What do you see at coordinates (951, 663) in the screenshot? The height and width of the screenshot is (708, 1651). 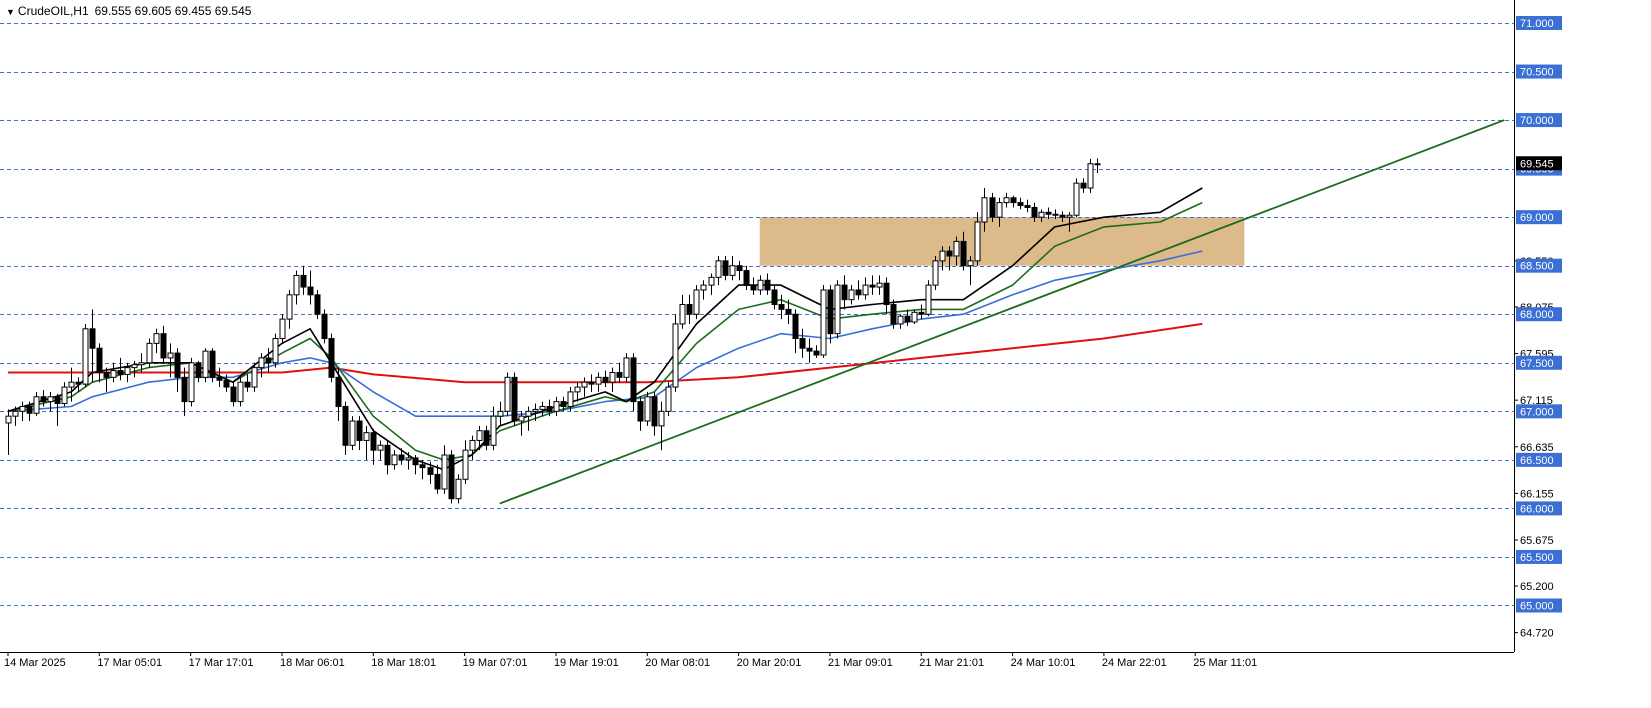 I see `time-tick-label: 21 Mar 21:01` at bounding box center [951, 663].